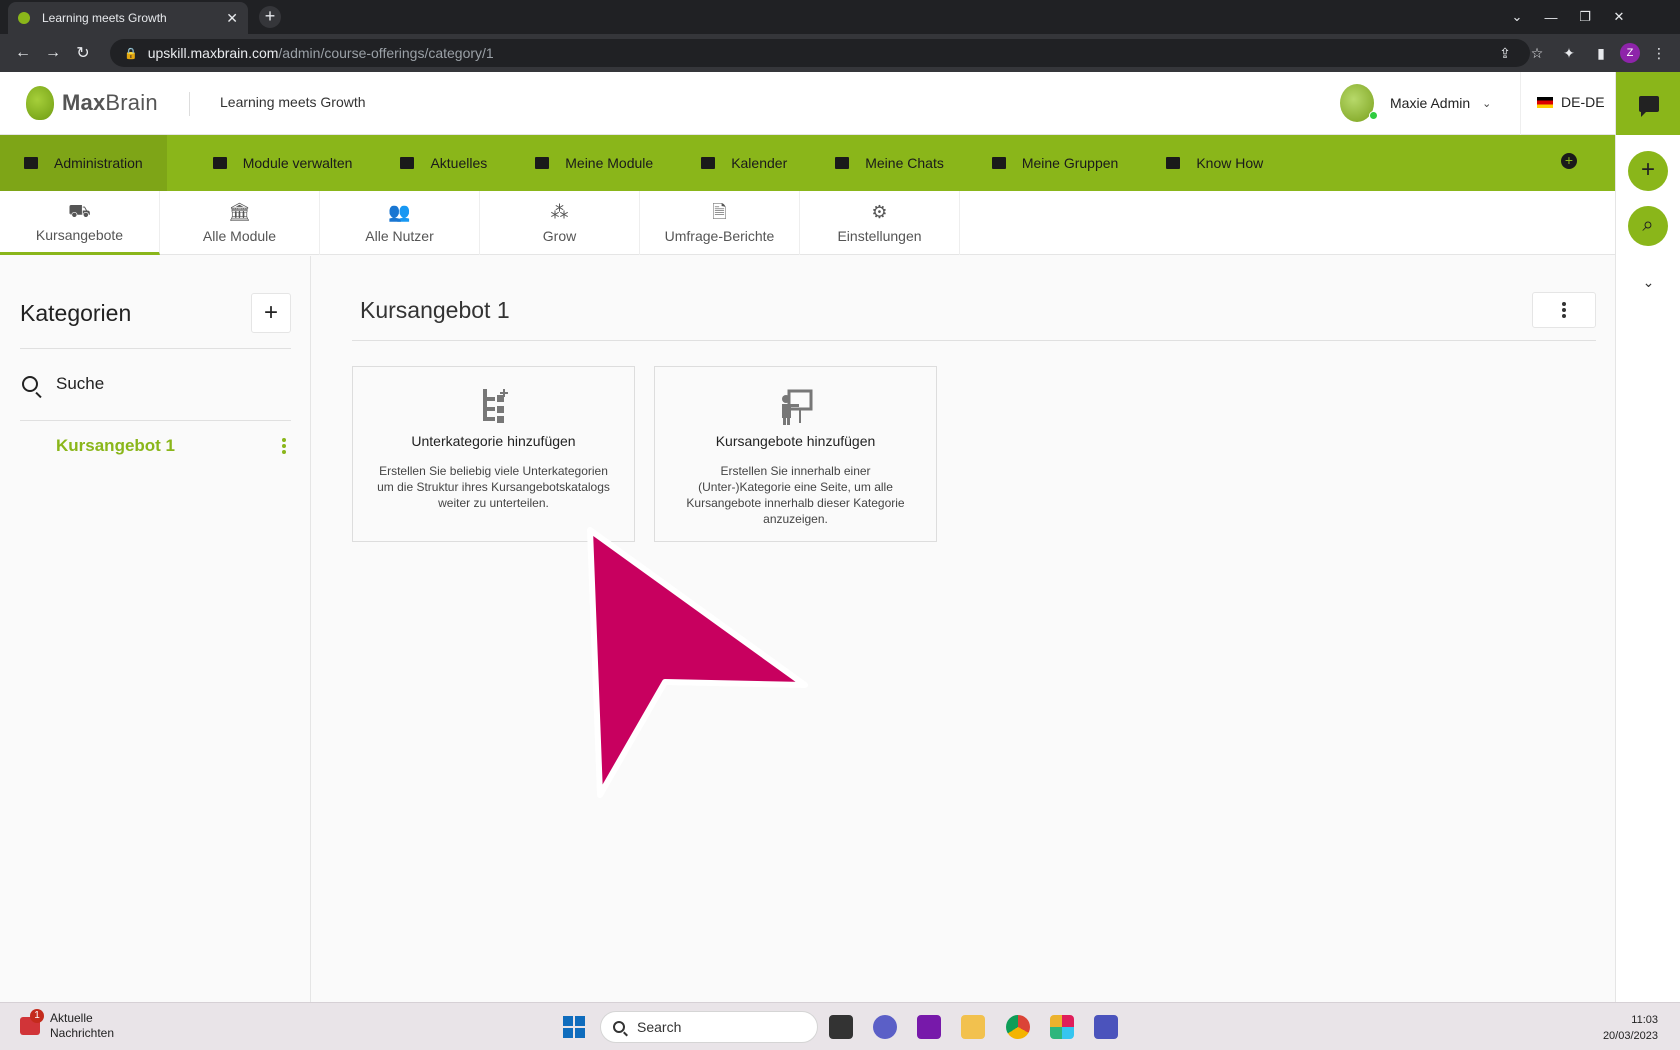 The height and width of the screenshot is (1050, 1680). What do you see at coordinates (1583, 102) in the screenshot?
I see `language-label: DE-DE` at bounding box center [1583, 102].